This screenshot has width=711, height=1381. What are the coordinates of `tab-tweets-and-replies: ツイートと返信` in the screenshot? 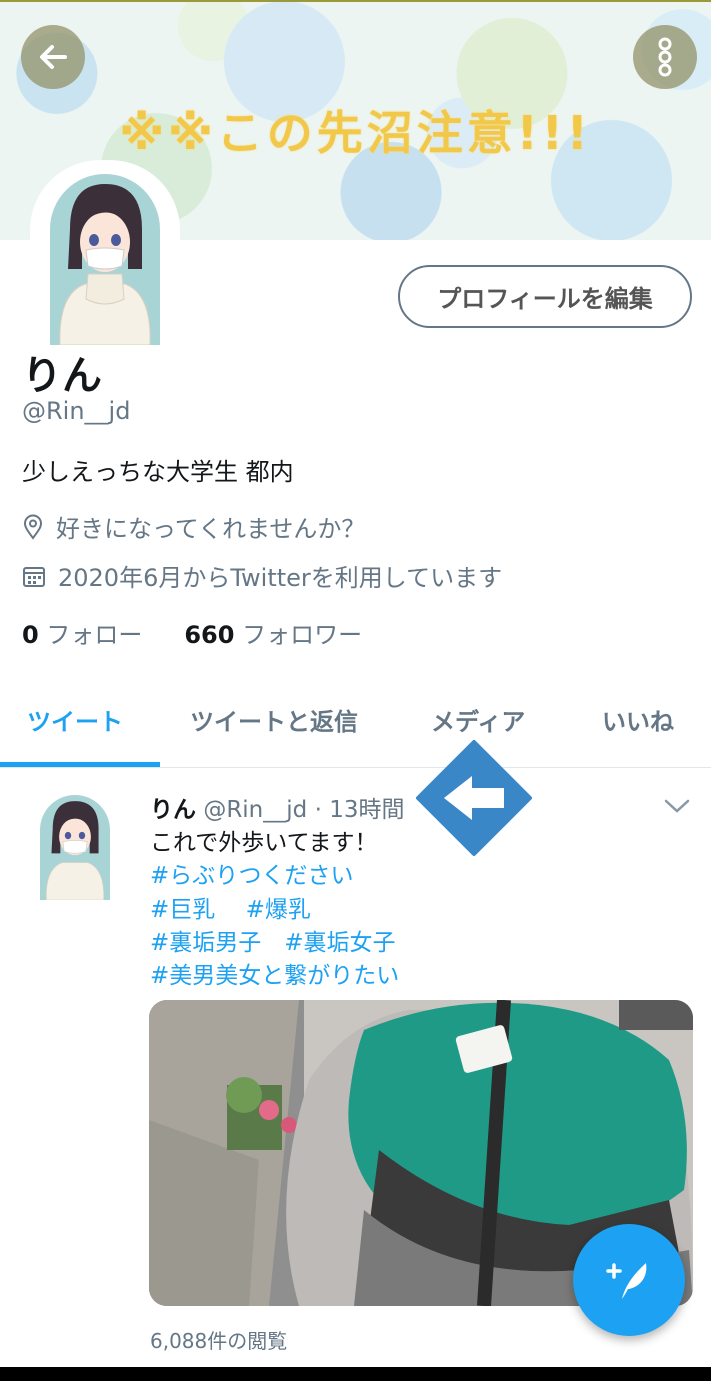 It's located at (274, 719).